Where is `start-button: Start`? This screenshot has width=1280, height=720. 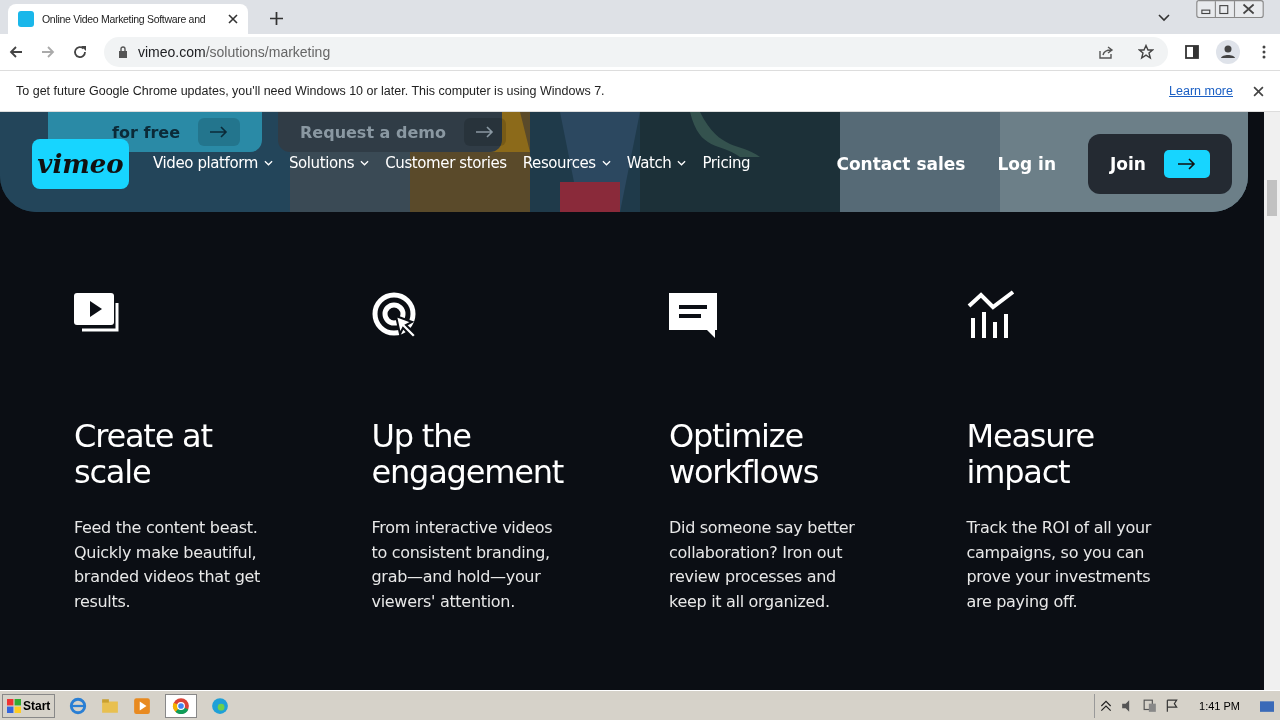 start-button: Start is located at coordinates (29, 705).